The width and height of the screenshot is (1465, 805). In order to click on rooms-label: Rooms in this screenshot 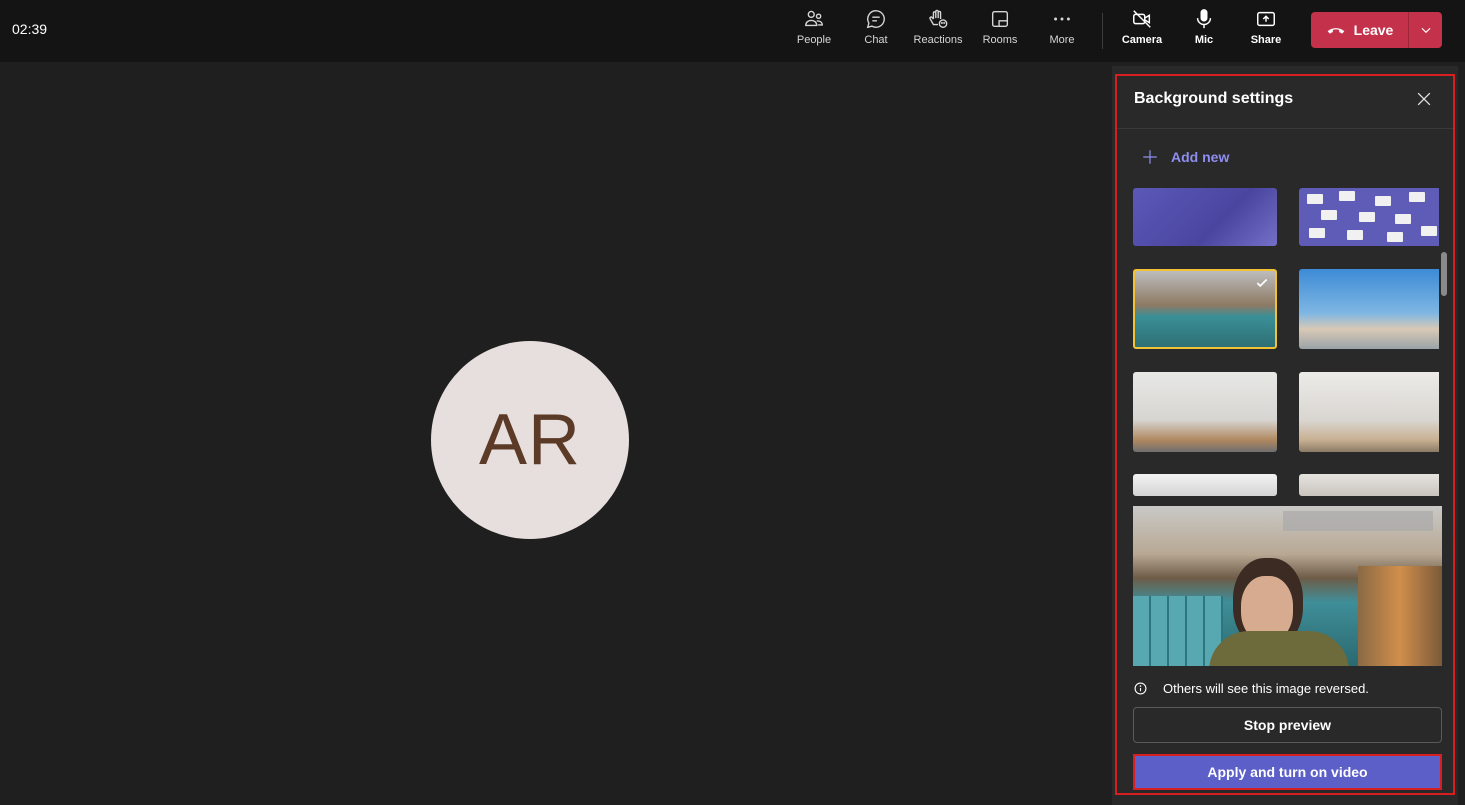, I will do `click(1000, 40)`.